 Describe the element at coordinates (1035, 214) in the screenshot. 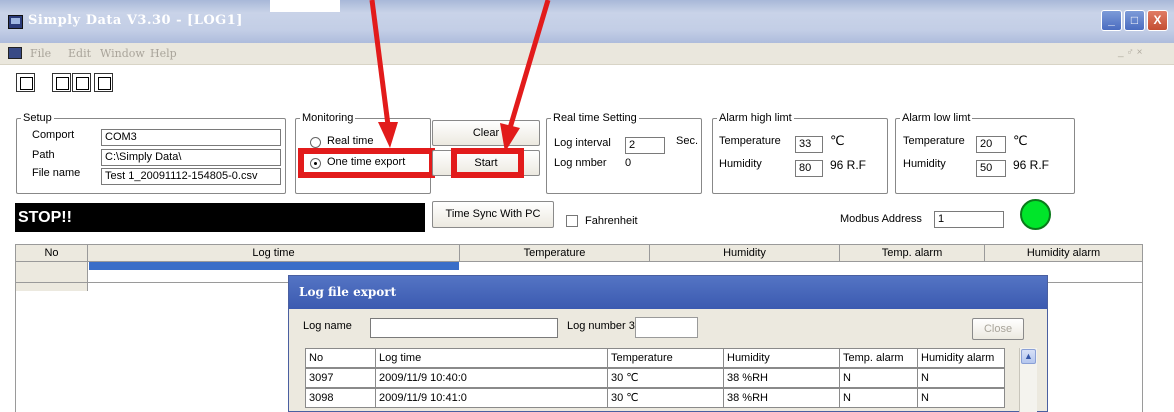

I see `connection-status-lamp` at that location.